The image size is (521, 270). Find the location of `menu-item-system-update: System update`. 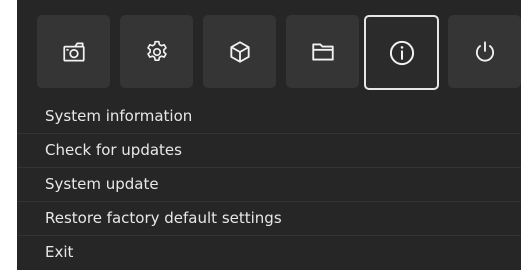

menu-item-system-update: System update is located at coordinates (269, 185).